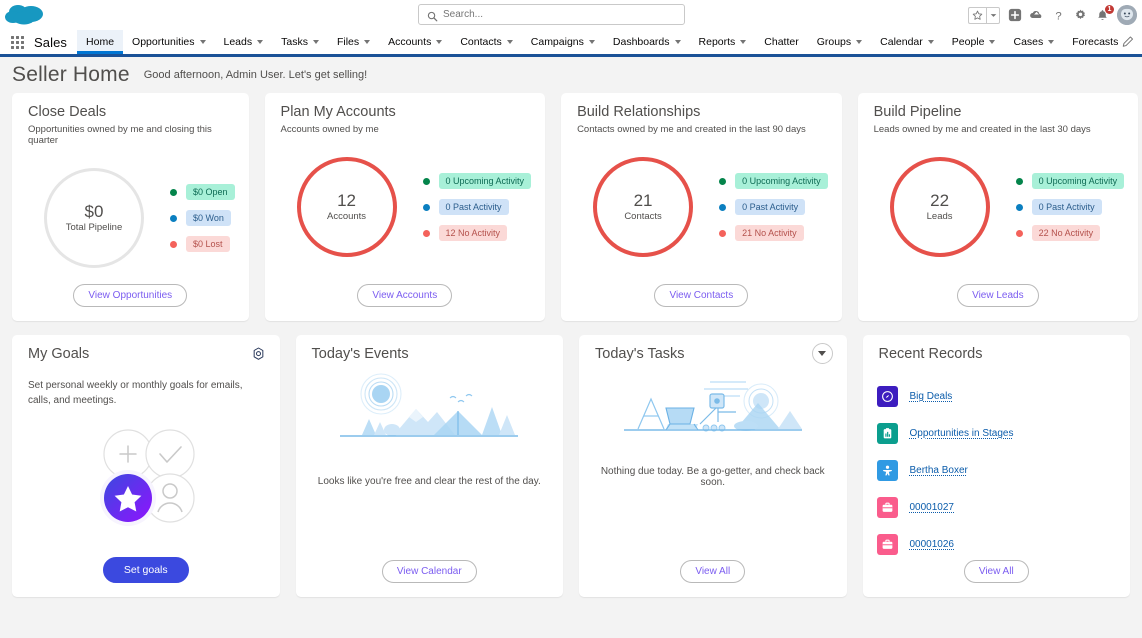  Describe the element at coordinates (429, 571) in the screenshot. I see `view-calendar-button: View Calendar` at that location.